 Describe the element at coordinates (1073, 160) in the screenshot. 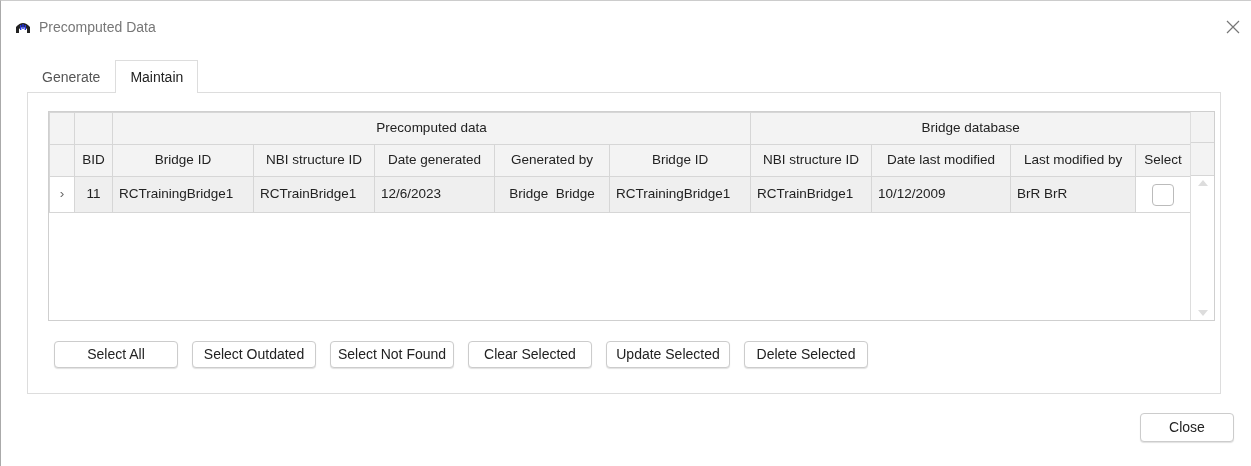

I see `column-header: Last modified by` at that location.